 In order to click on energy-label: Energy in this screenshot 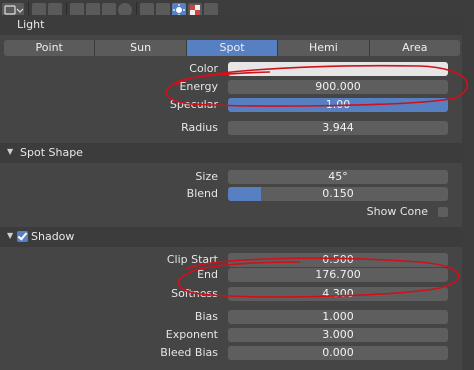, I will do `click(198, 86)`.